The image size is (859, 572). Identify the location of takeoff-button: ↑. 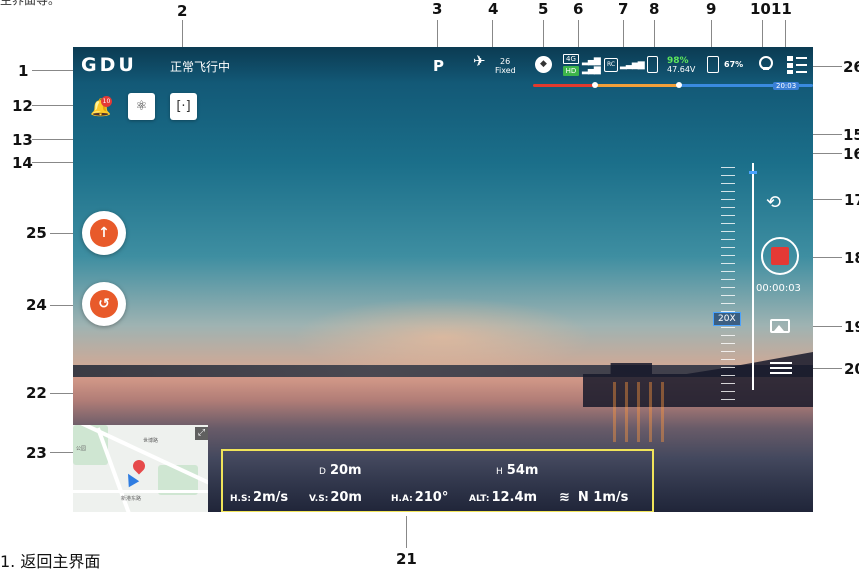
(104, 233).